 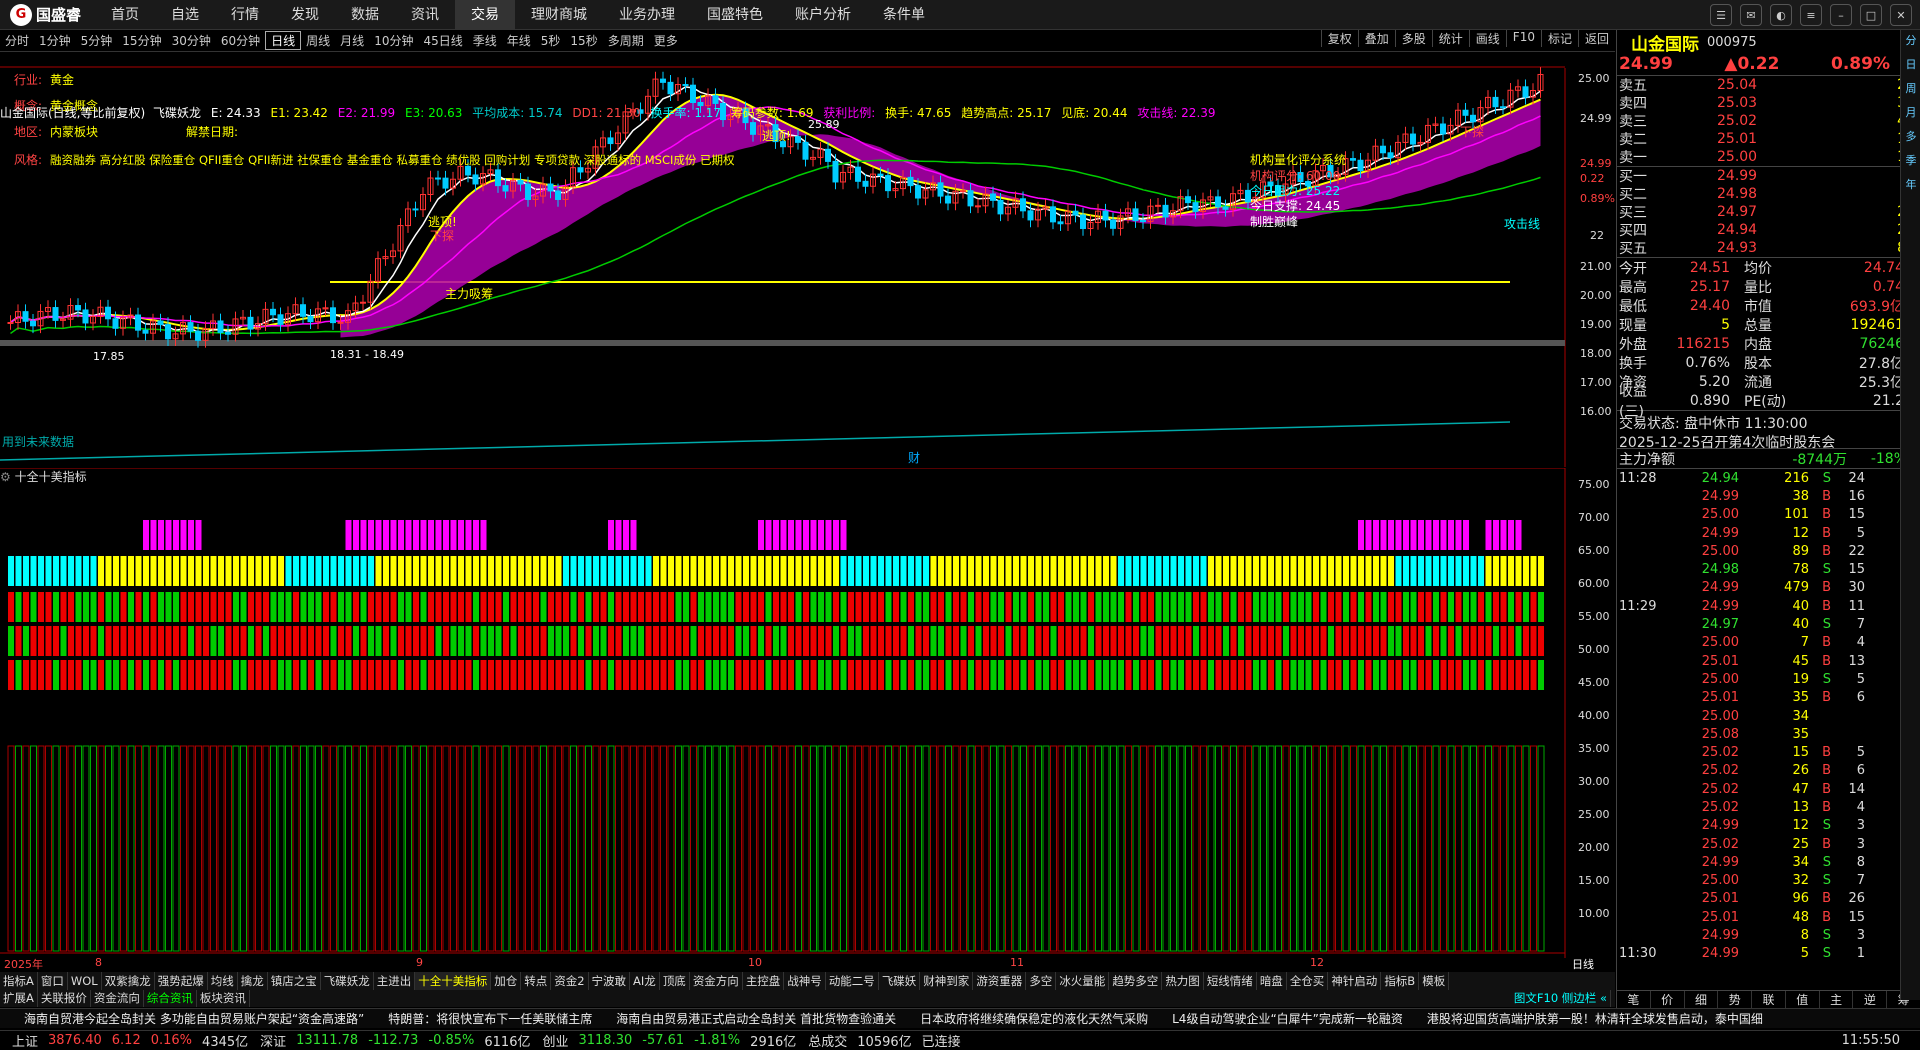 What do you see at coordinates (442, 40) in the screenshot?
I see `period-tab: 45日线` at bounding box center [442, 40].